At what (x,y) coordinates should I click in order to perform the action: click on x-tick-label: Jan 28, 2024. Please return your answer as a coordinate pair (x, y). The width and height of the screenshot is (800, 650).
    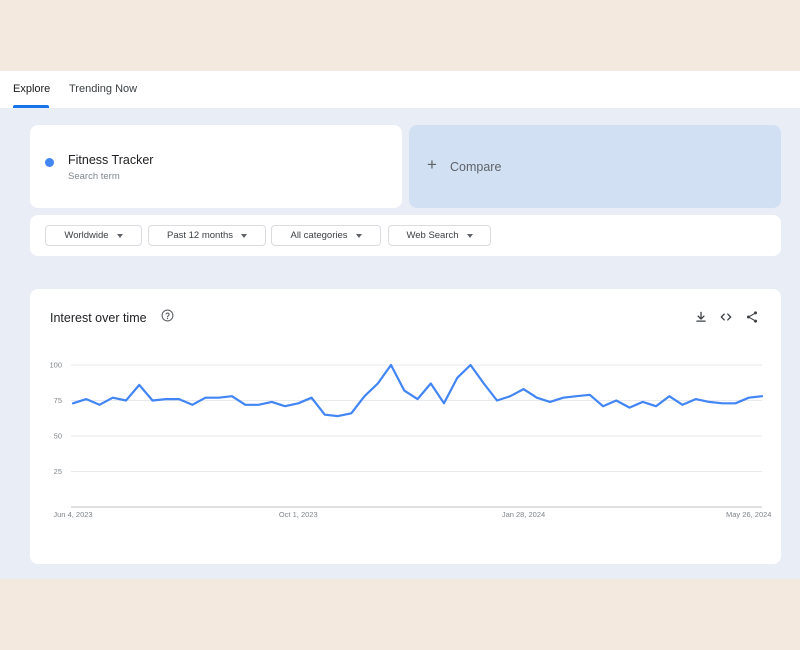
    Looking at the image, I should click on (523, 514).